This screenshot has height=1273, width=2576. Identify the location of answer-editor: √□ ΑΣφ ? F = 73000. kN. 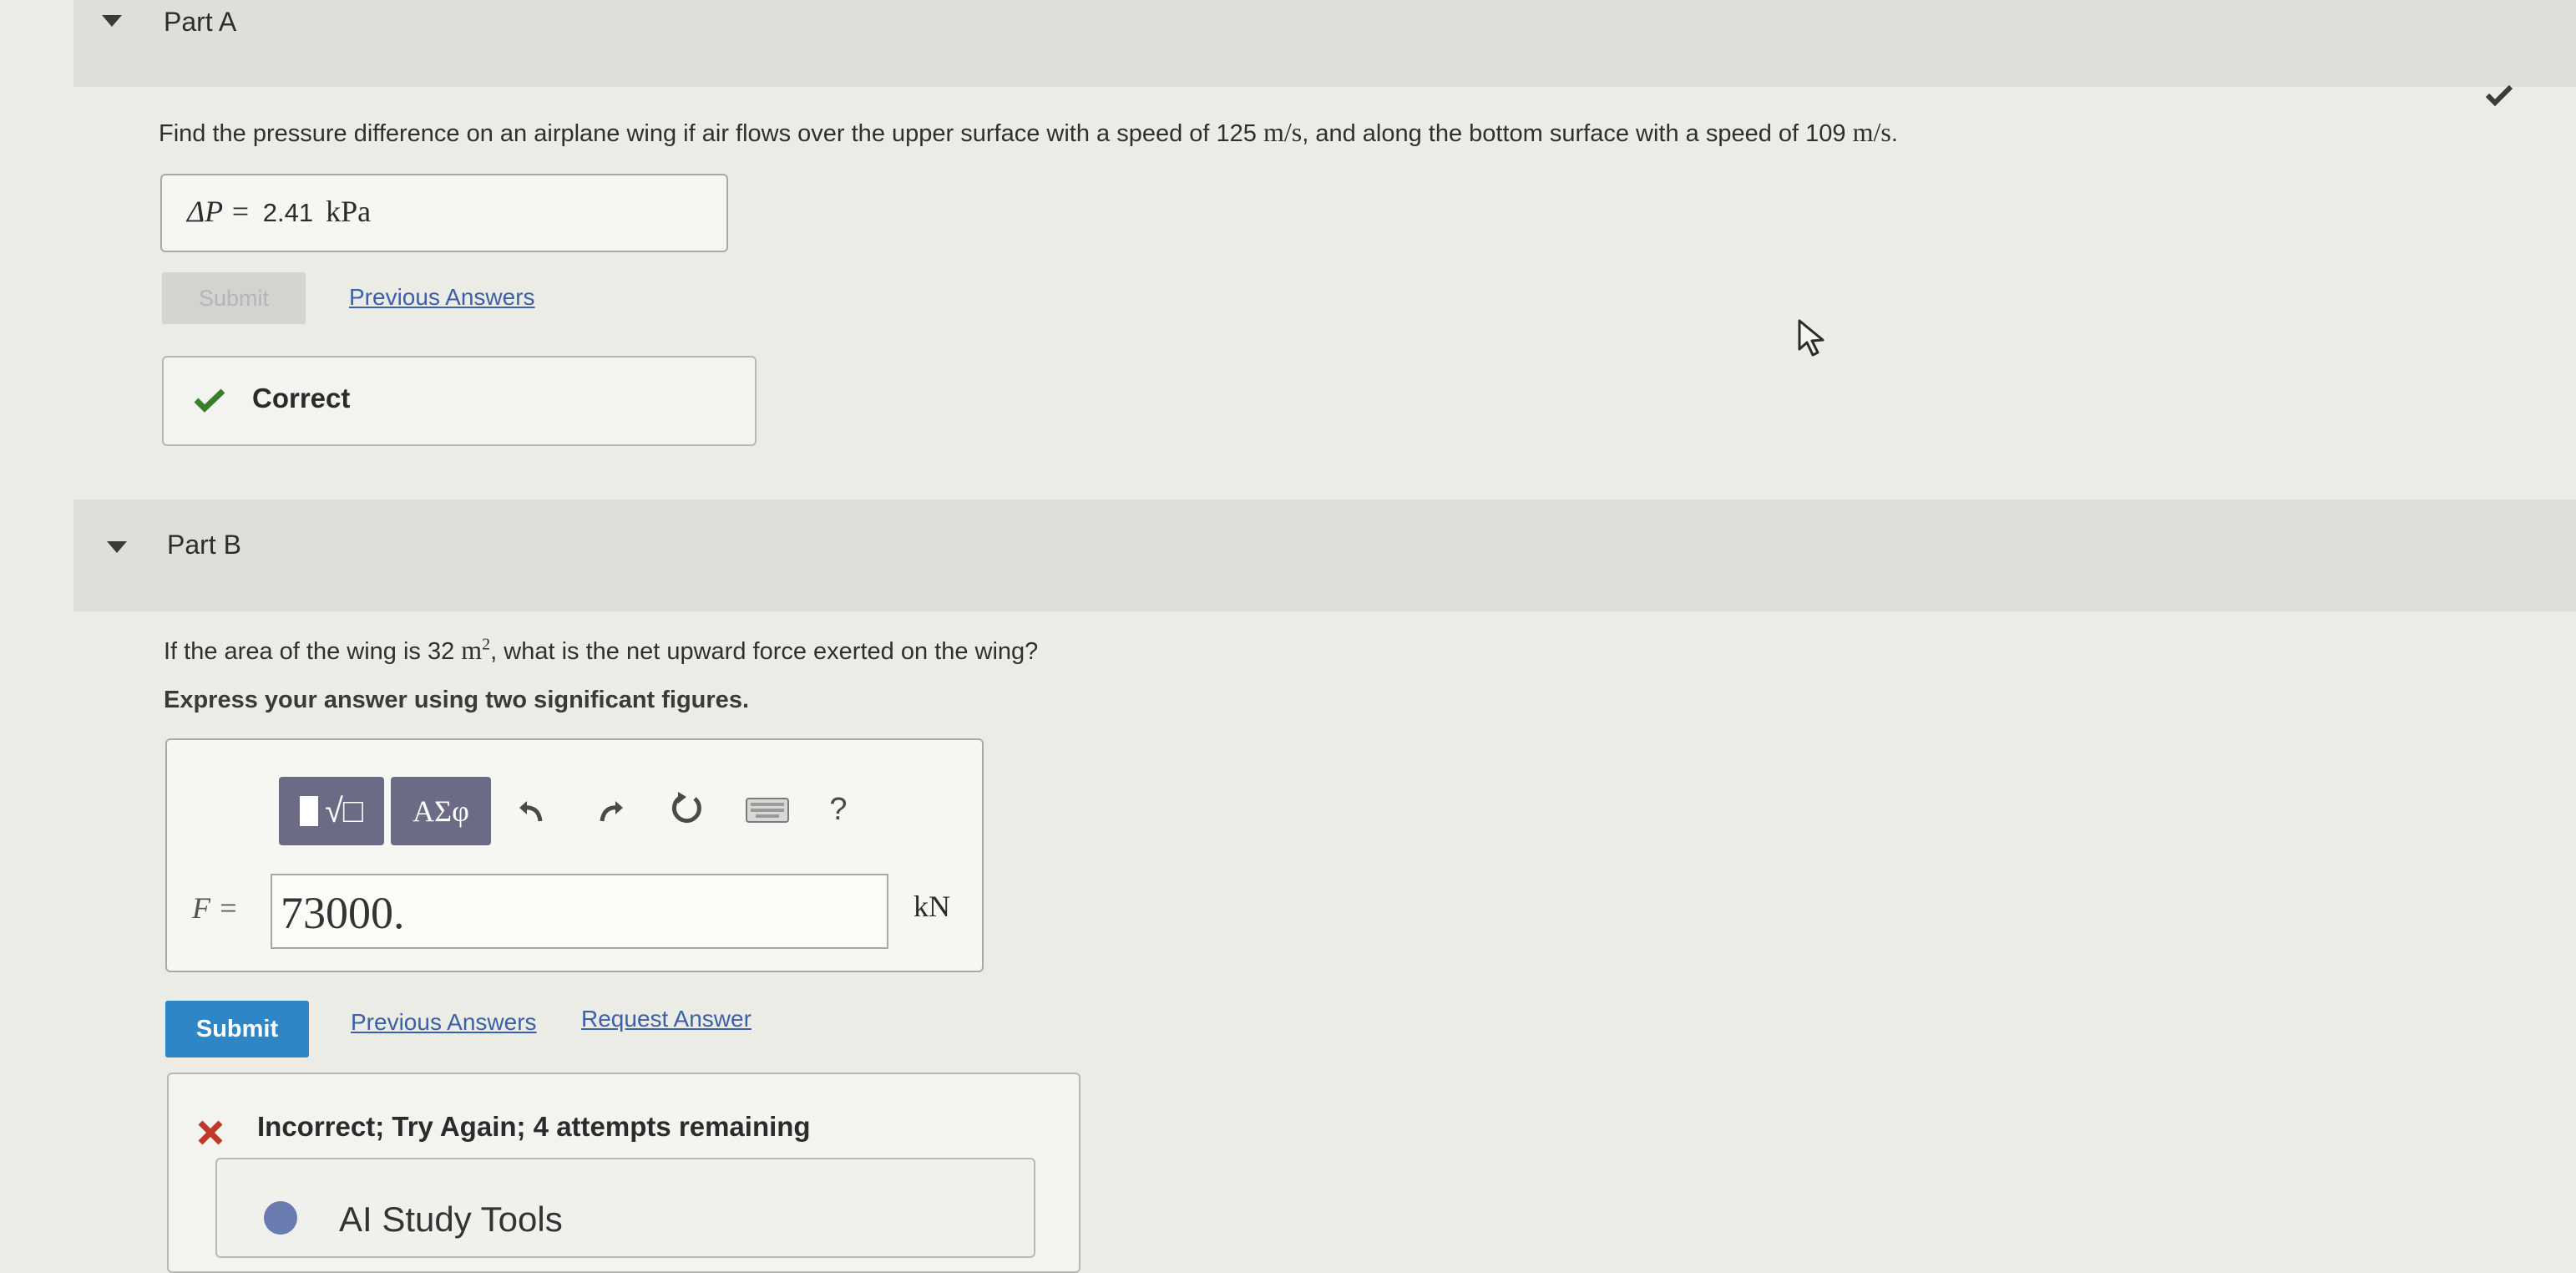
(574, 855).